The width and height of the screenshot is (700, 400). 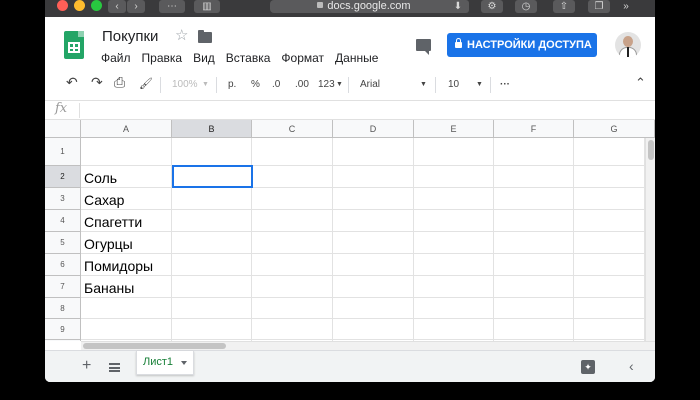 What do you see at coordinates (63, 199) in the screenshot?
I see `row-header: 3` at bounding box center [63, 199].